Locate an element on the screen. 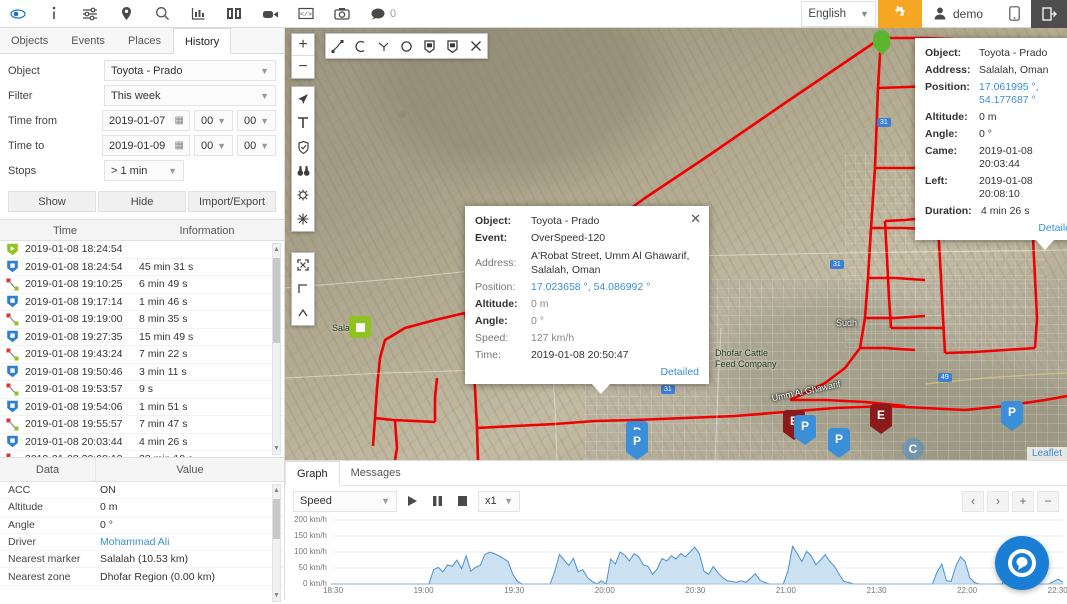  map-zoom-controls: + − is located at coordinates (303, 56).